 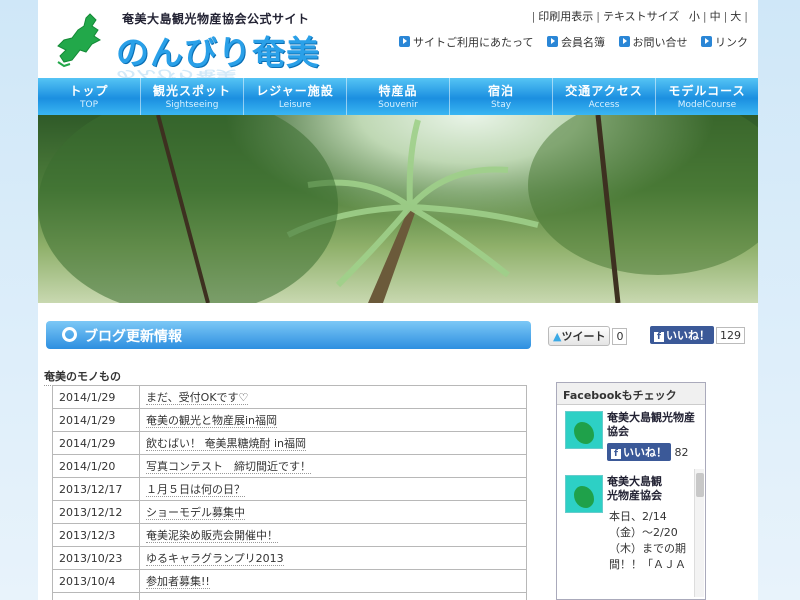 I want to click on table-row: 2014/1/20 写真コンテスト 締切間近です！, so click(x=289, y=466).